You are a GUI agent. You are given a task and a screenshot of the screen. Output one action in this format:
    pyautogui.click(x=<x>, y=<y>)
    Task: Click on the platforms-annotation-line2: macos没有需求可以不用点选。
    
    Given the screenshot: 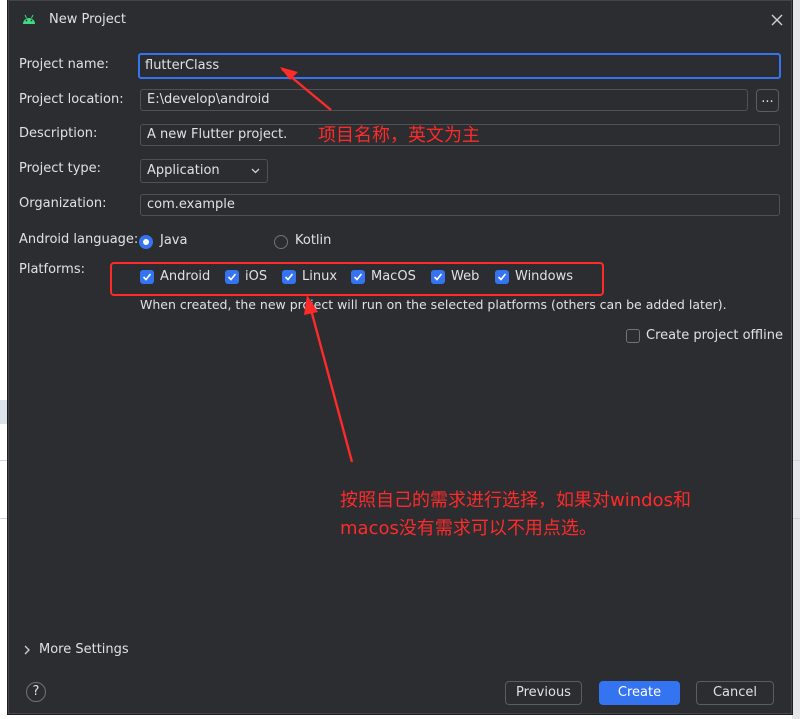 What is the action you would take?
    pyautogui.click(x=468, y=528)
    